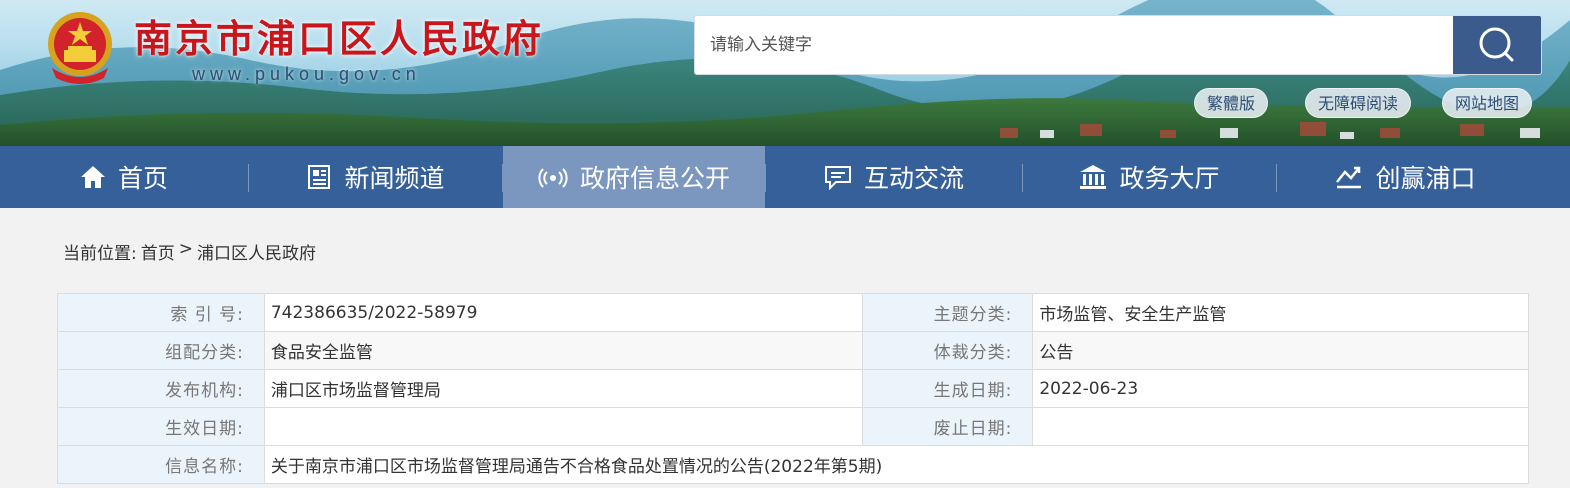  What do you see at coordinates (1093, 177) in the screenshot?
I see `building-icon` at bounding box center [1093, 177].